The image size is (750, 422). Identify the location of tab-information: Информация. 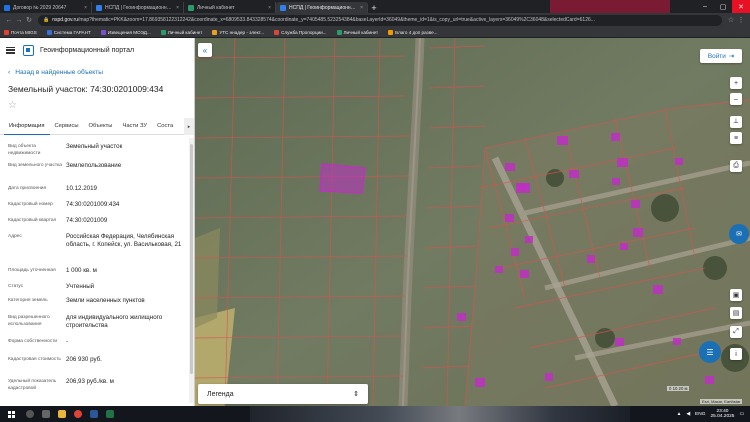
(27, 126).